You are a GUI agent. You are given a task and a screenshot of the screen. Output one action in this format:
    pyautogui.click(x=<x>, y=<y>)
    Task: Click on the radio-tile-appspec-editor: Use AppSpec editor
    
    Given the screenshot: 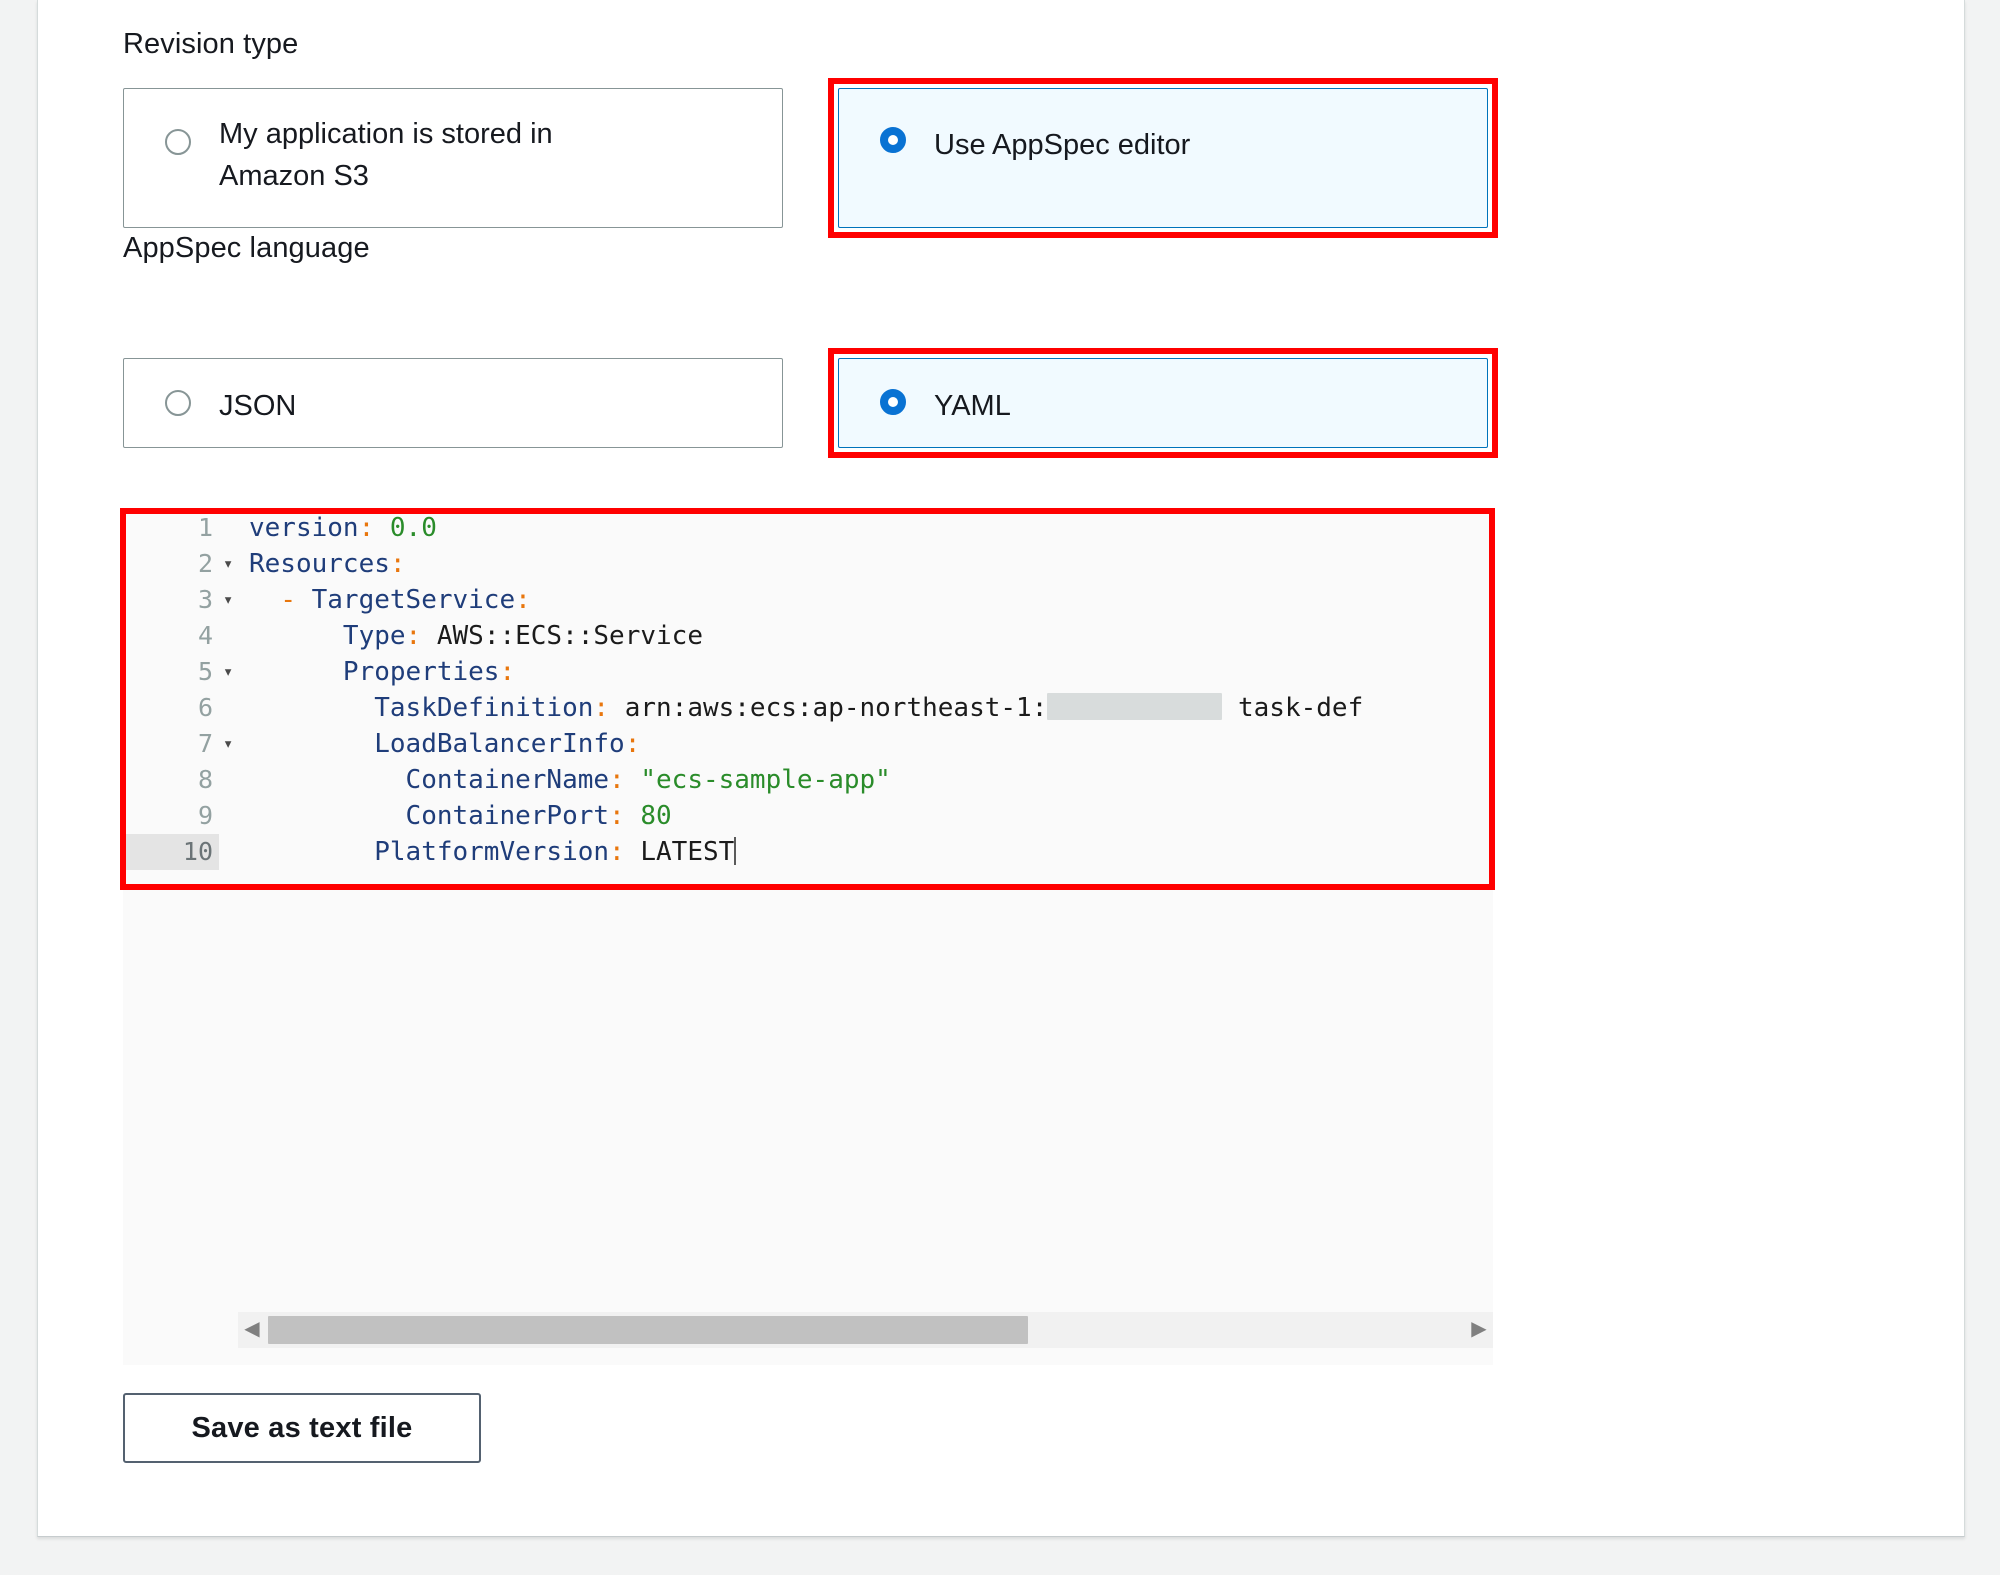 What is the action you would take?
    pyautogui.click(x=1163, y=158)
    